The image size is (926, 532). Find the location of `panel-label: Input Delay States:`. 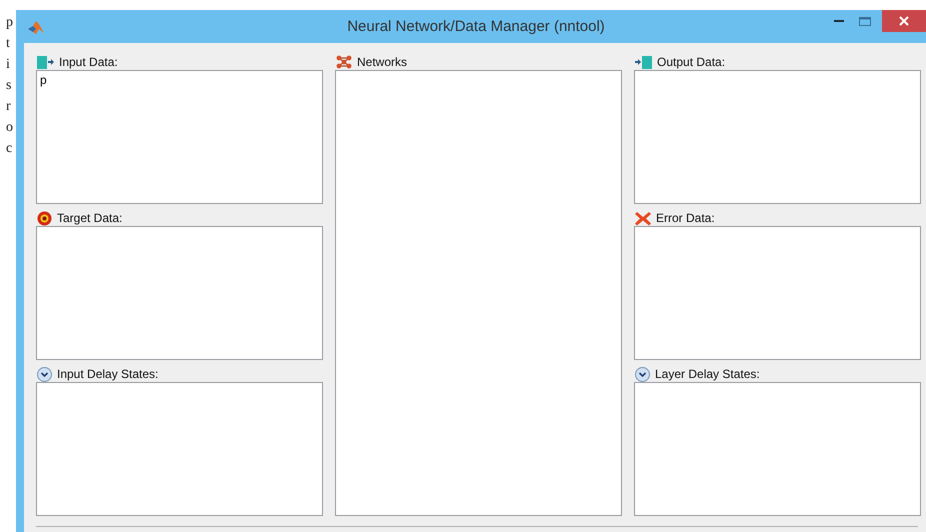

panel-label: Input Delay States: is located at coordinates (107, 374).